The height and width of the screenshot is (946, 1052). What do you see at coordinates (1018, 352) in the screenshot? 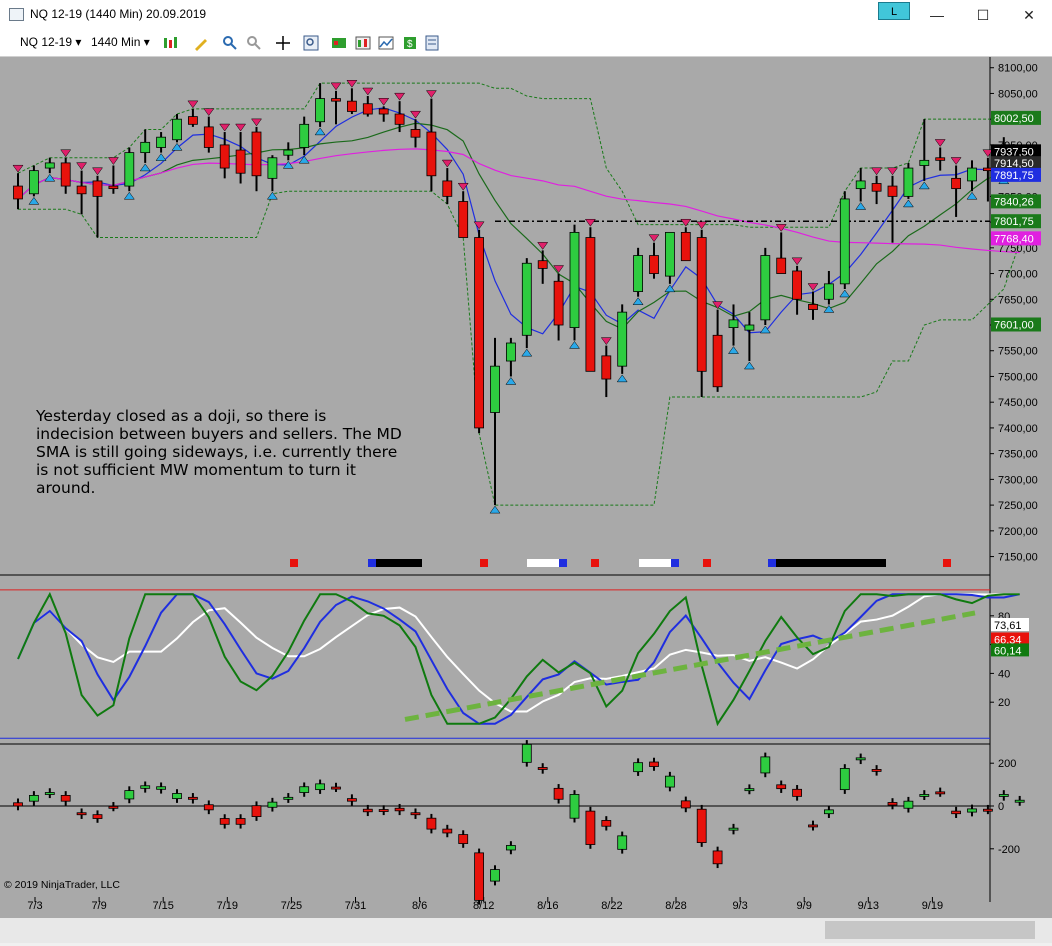
I see `price-tick-label: 7550,00` at bounding box center [1018, 352].